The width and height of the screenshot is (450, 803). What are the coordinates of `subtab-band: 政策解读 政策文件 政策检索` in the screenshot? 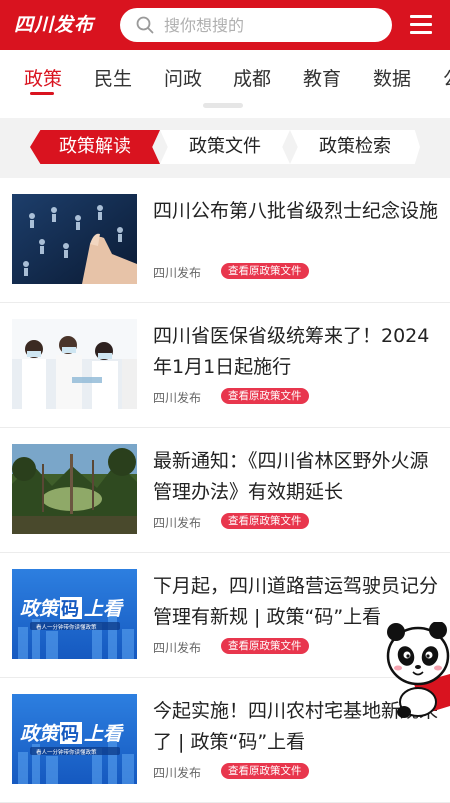 It's located at (225, 148).